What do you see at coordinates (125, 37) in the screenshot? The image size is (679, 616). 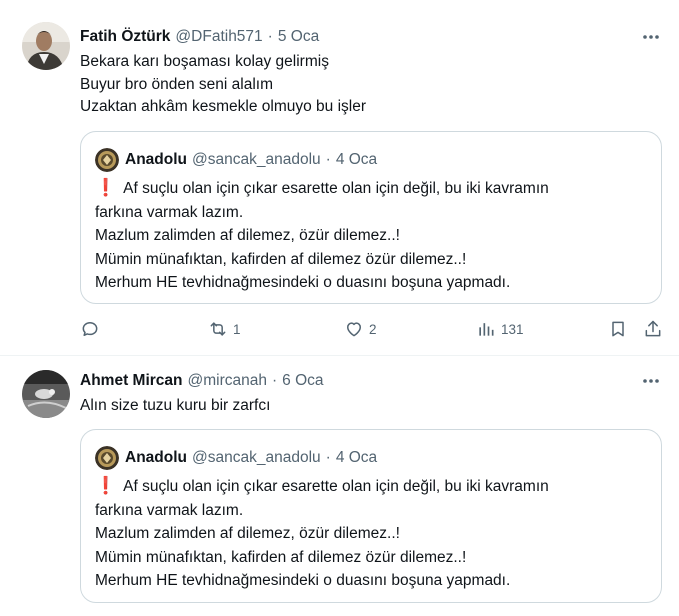 I see `author-name: Fatih Öztürk` at bounding box center [125, 37].